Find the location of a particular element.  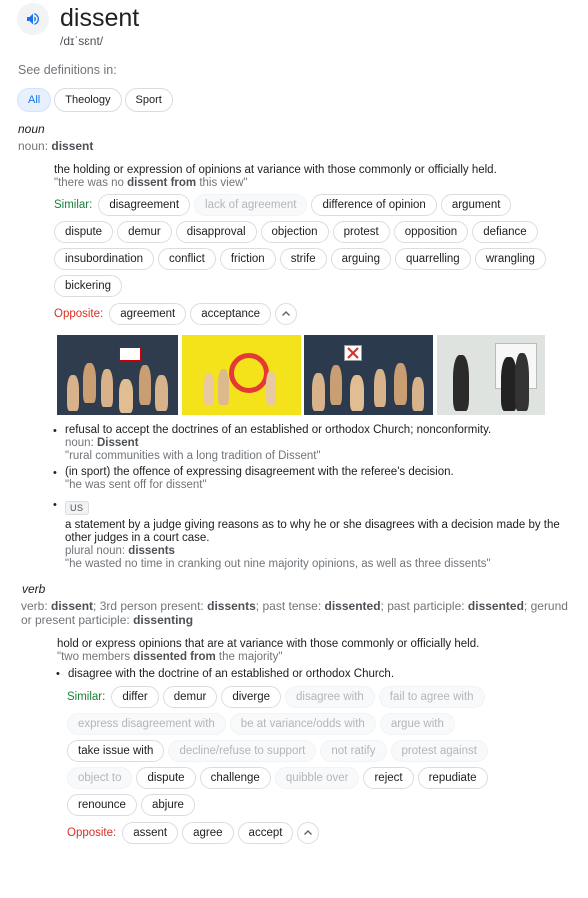

synonym-chip: challenge is located at coordinates (235, 778).